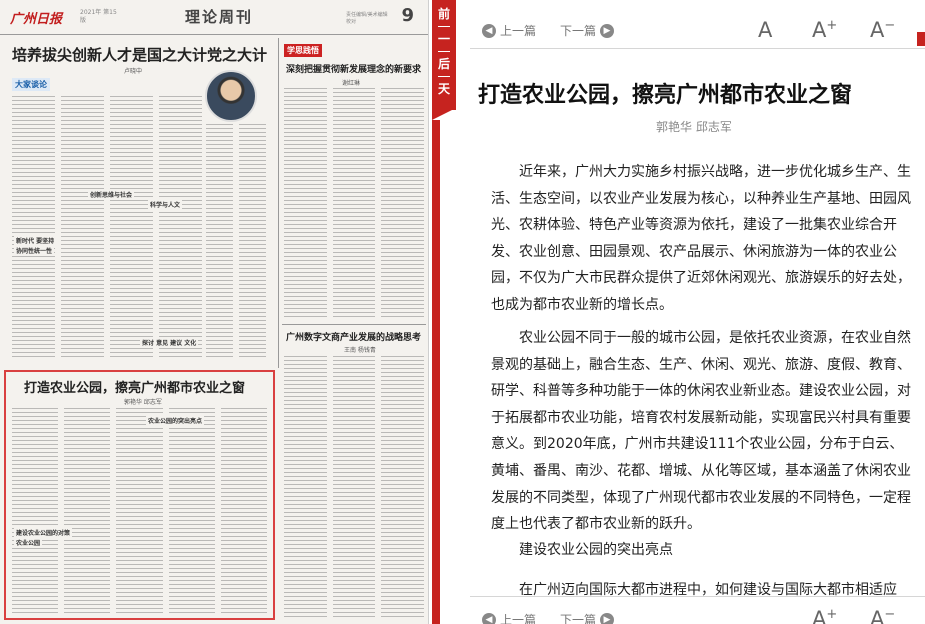 Image resolution: width=925 pixels, height=624 pixels. What do you see at coordinates (278, 203) in the screenshot?
I see `column-rule` at bounding box center [278, 203].